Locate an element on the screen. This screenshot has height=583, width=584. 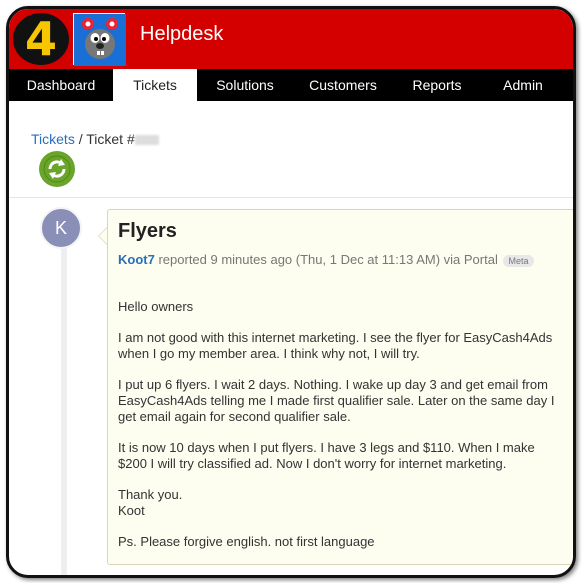
mascot-logo-icon is located at coordinates (99, 39).